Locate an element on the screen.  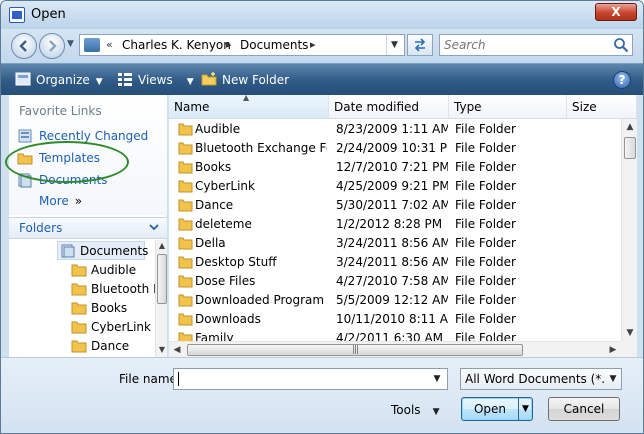
folder-tree-scrollbar: ▲ ▼ is located at coordinates (161, 298).